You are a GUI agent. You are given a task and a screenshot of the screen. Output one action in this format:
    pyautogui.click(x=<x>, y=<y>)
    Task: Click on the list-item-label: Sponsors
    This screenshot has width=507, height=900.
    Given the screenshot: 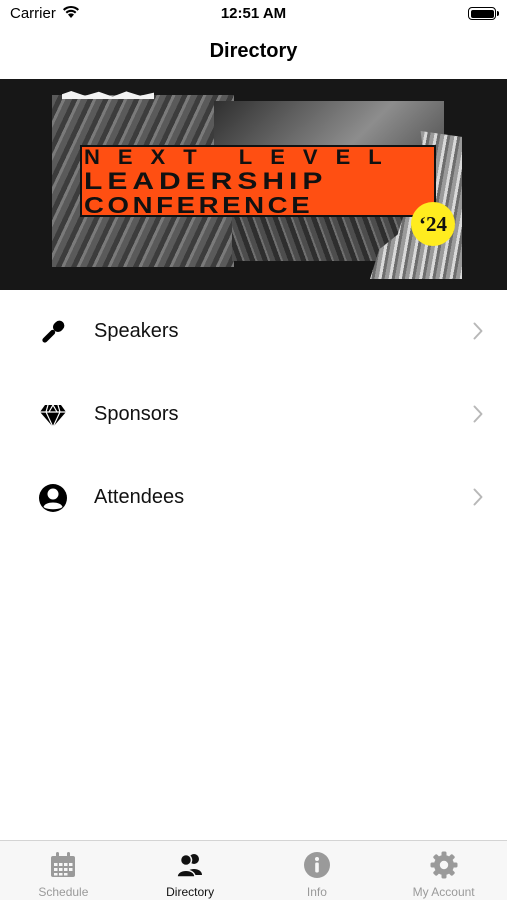 What is the action you would take?
    pyautogui.click(x=136, y=414)
    